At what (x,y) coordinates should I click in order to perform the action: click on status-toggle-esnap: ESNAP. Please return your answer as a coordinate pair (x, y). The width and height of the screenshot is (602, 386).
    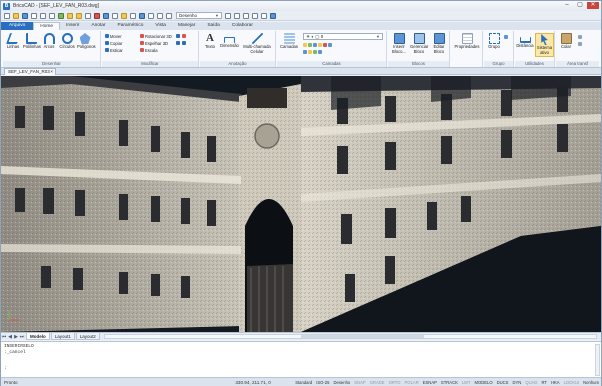
    Looking at the image, I should click on (430, 382).